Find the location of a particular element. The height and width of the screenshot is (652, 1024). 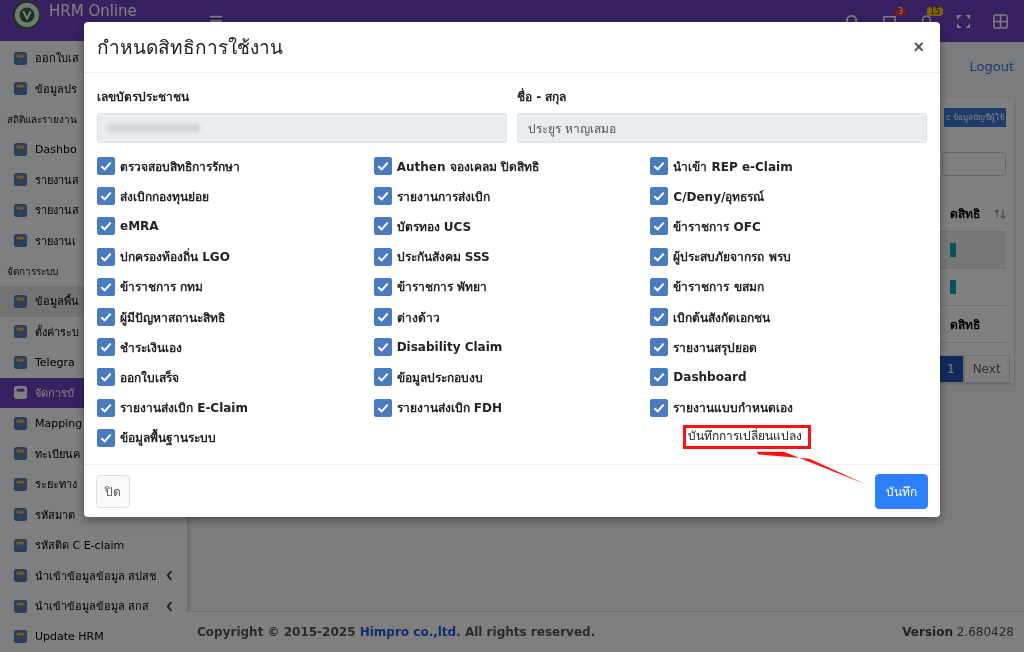

permission-label: รายงานส่งเบิก FDH is located at coordinates (449, 409).